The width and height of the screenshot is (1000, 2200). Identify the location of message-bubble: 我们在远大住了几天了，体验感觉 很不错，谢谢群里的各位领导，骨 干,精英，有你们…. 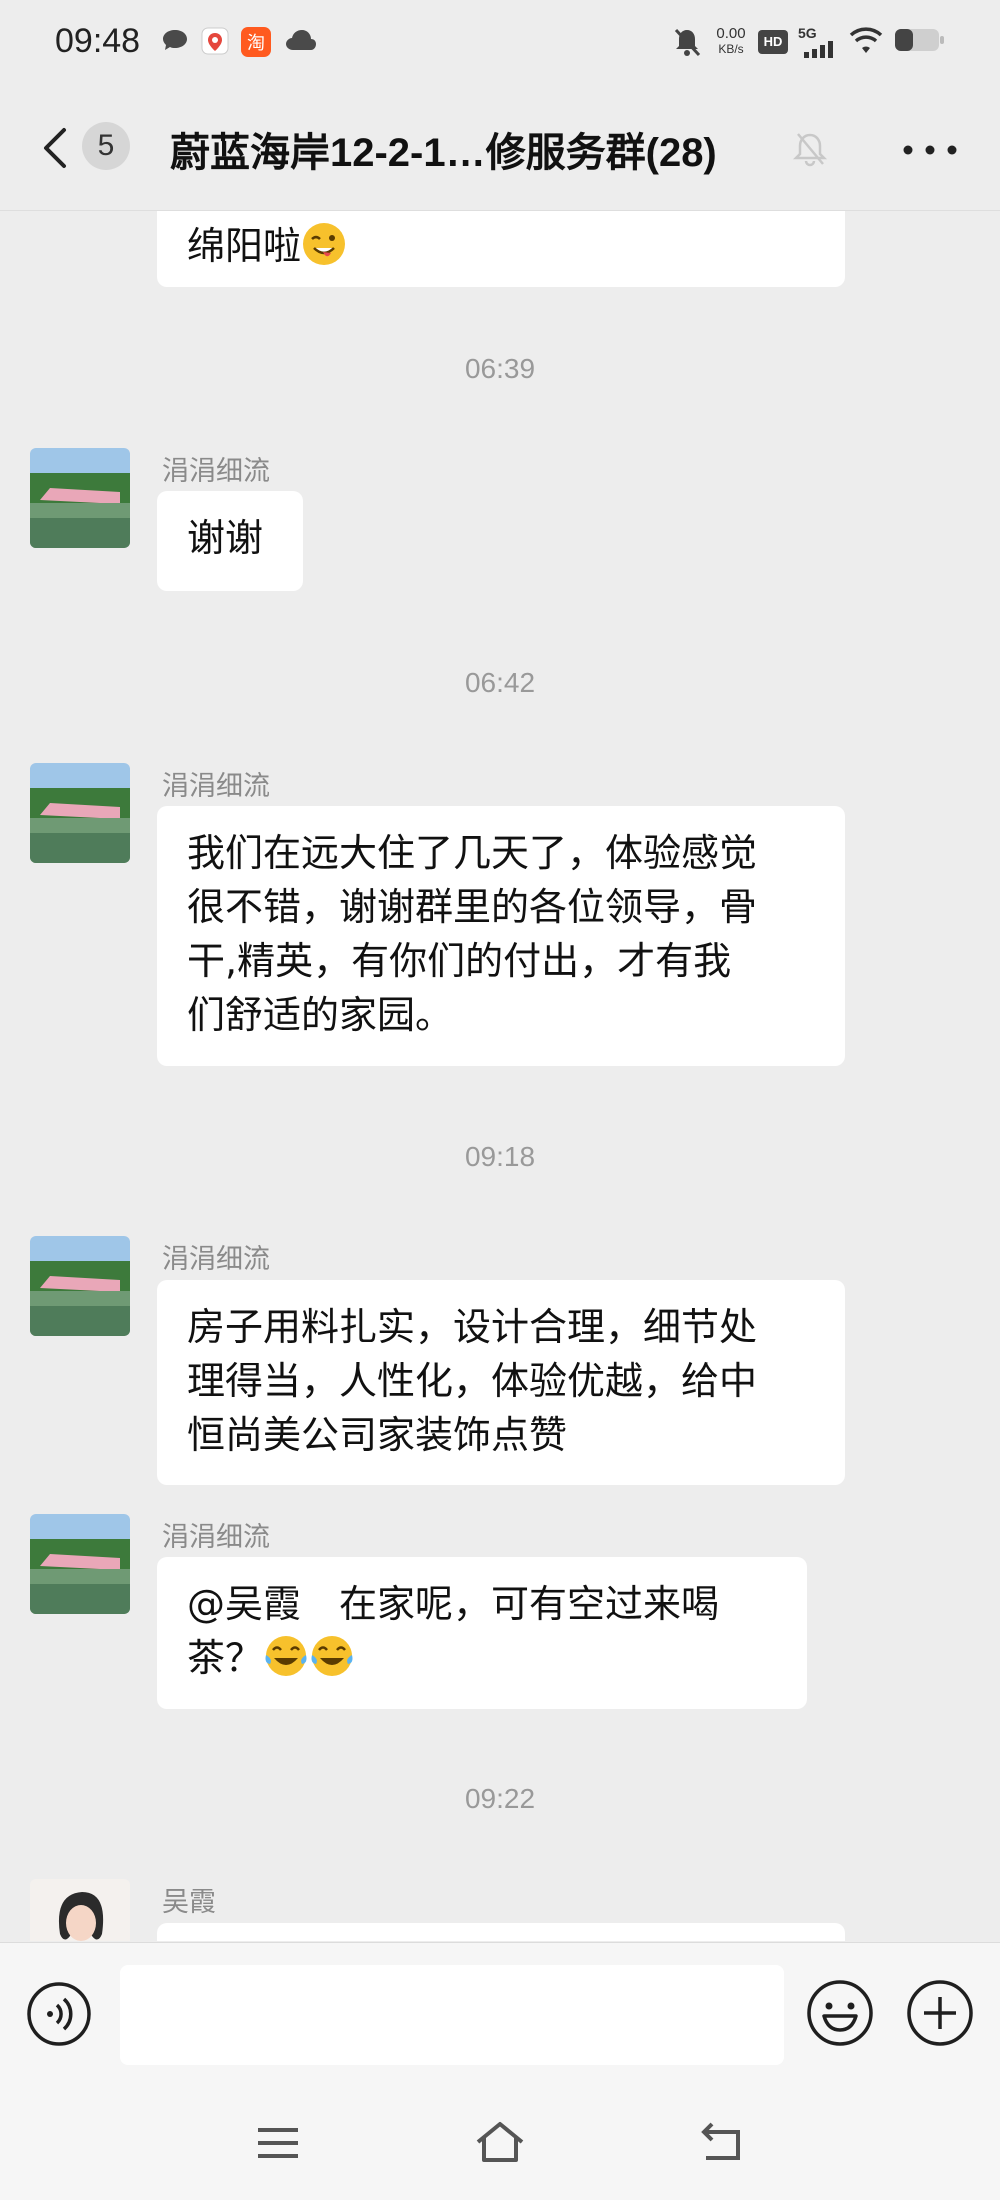
(501, 936).